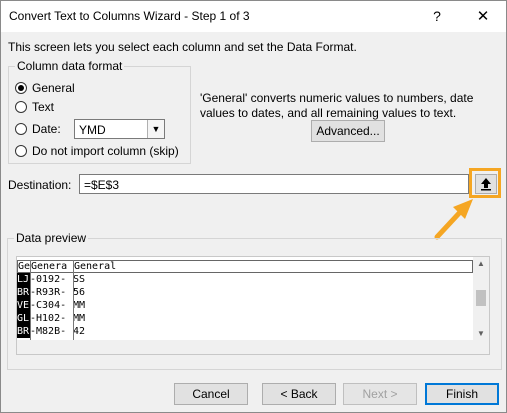 This screenshot has width=507, height=413. I want to click on radio-label-general: General, so click(53, 88).